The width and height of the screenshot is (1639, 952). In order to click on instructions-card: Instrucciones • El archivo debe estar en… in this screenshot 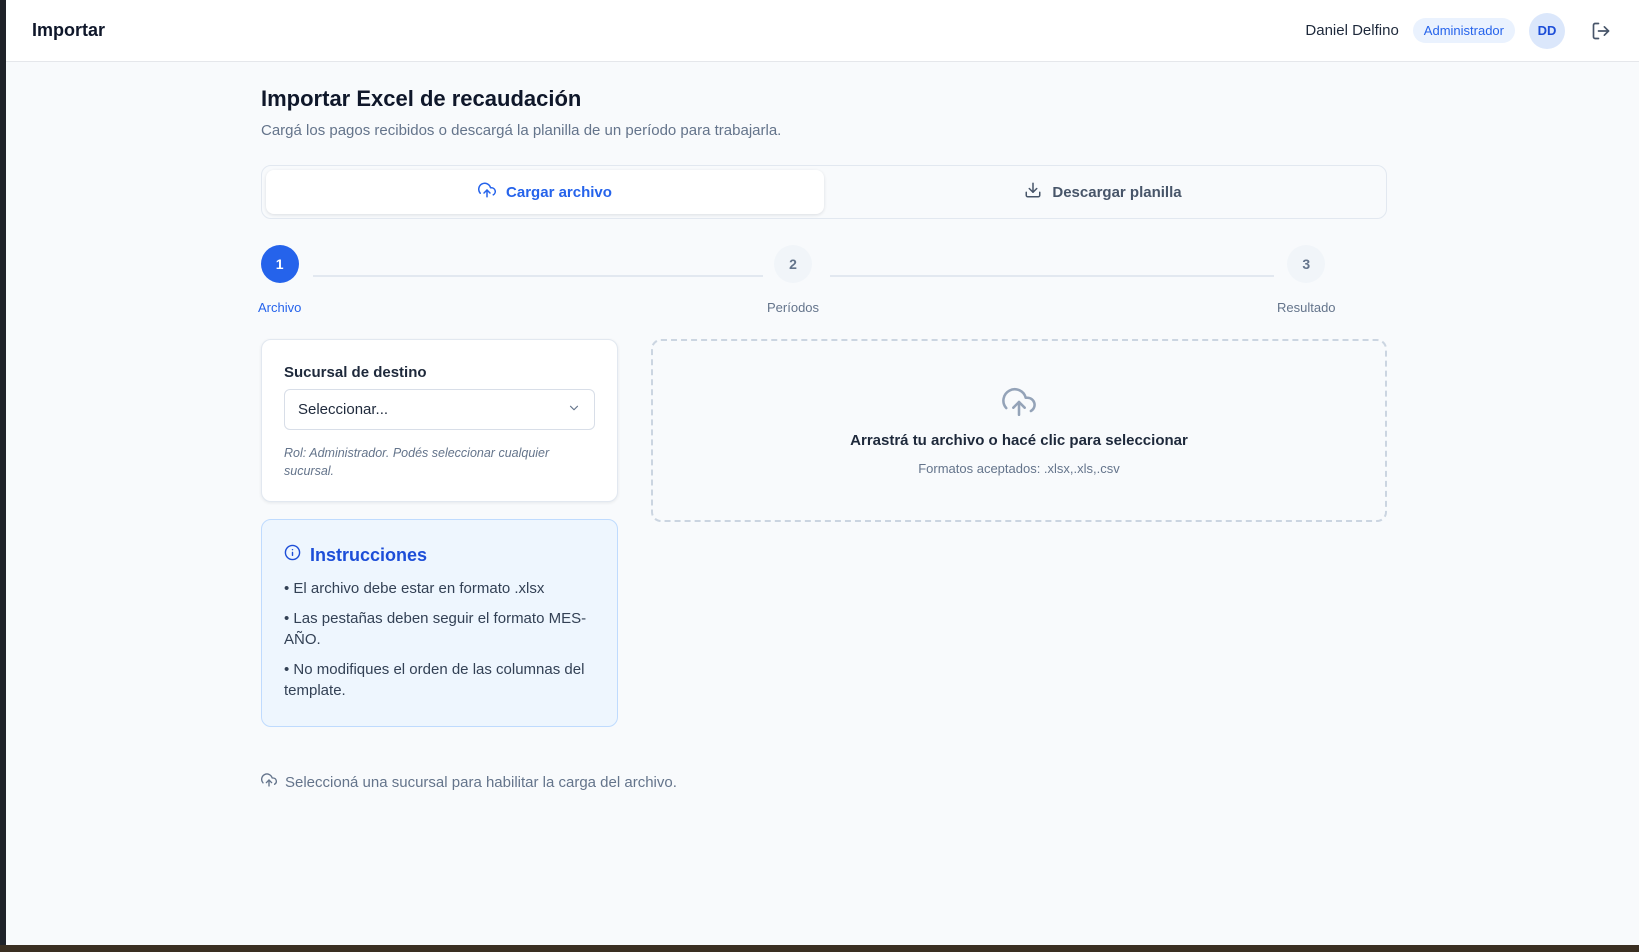, I will do `click(439, 623)`.